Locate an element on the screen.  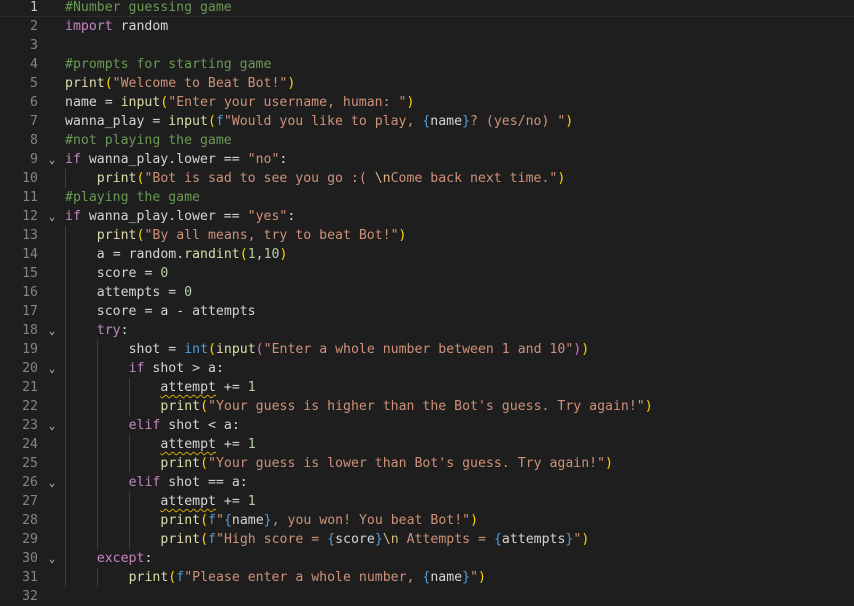
code-text: score = a - attempts is located at coordinates (176, 311).